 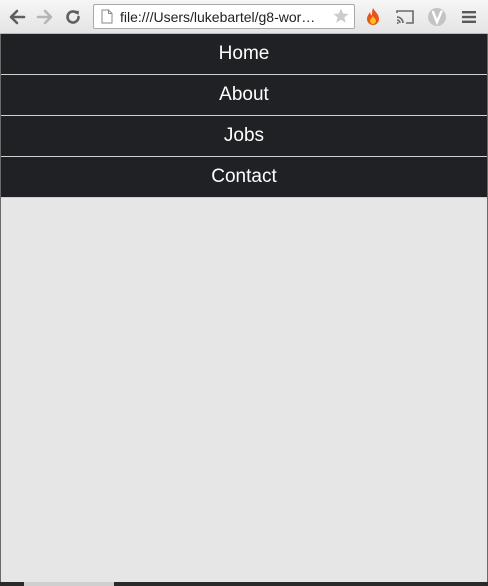 I want to click on back-button, so click(x=17, y=17).